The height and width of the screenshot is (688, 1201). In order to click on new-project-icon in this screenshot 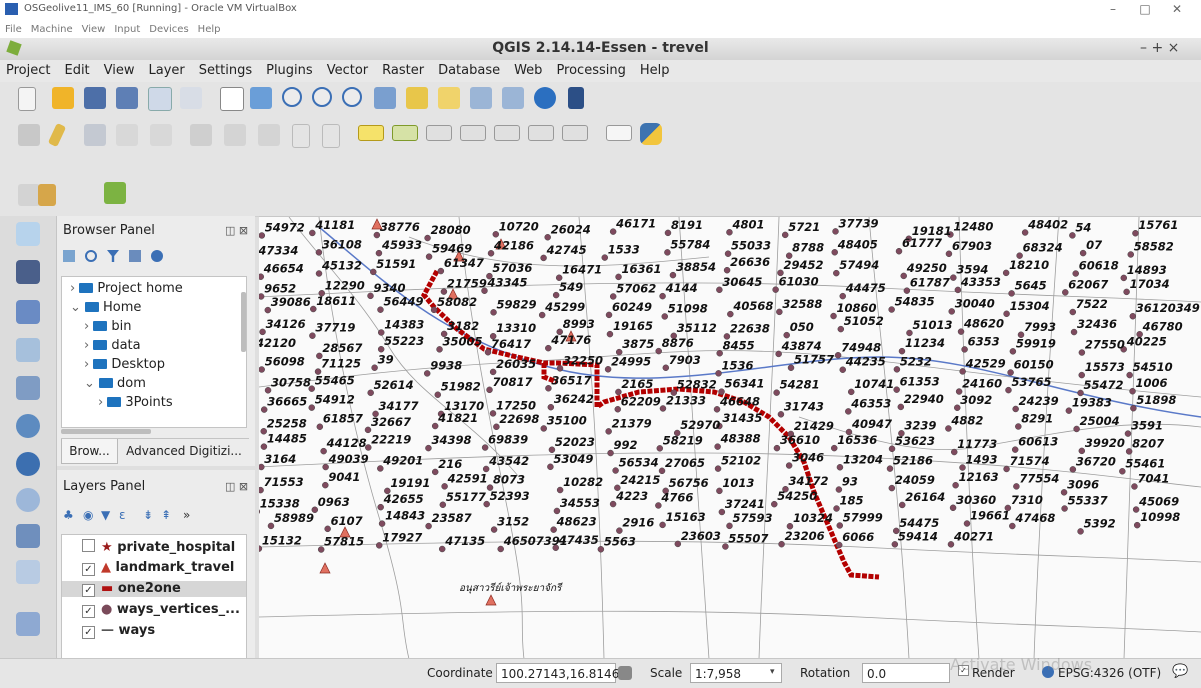, I will do `click(27, 99)`.